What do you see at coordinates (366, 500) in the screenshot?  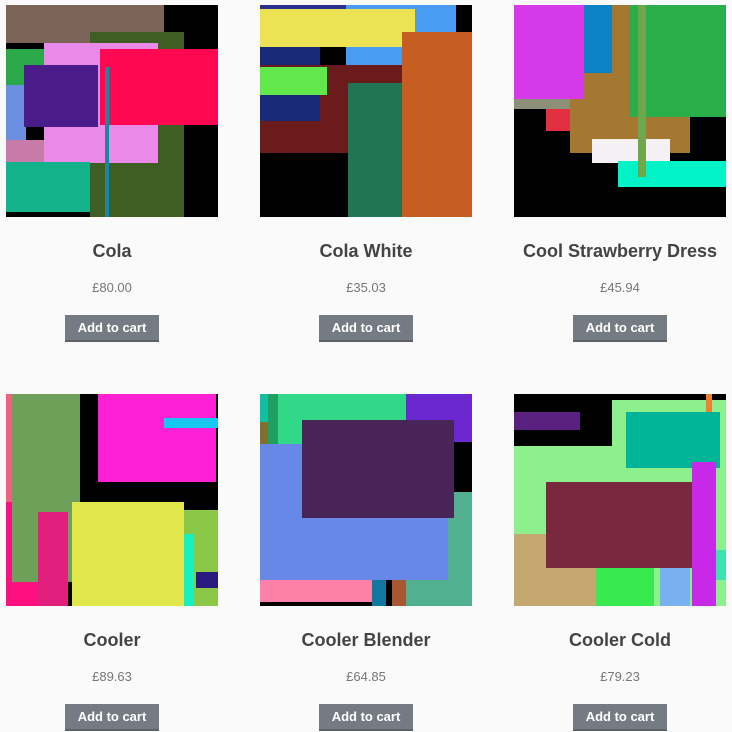 I see `product-image-cooler-blender` at bounding box center [366, 500].